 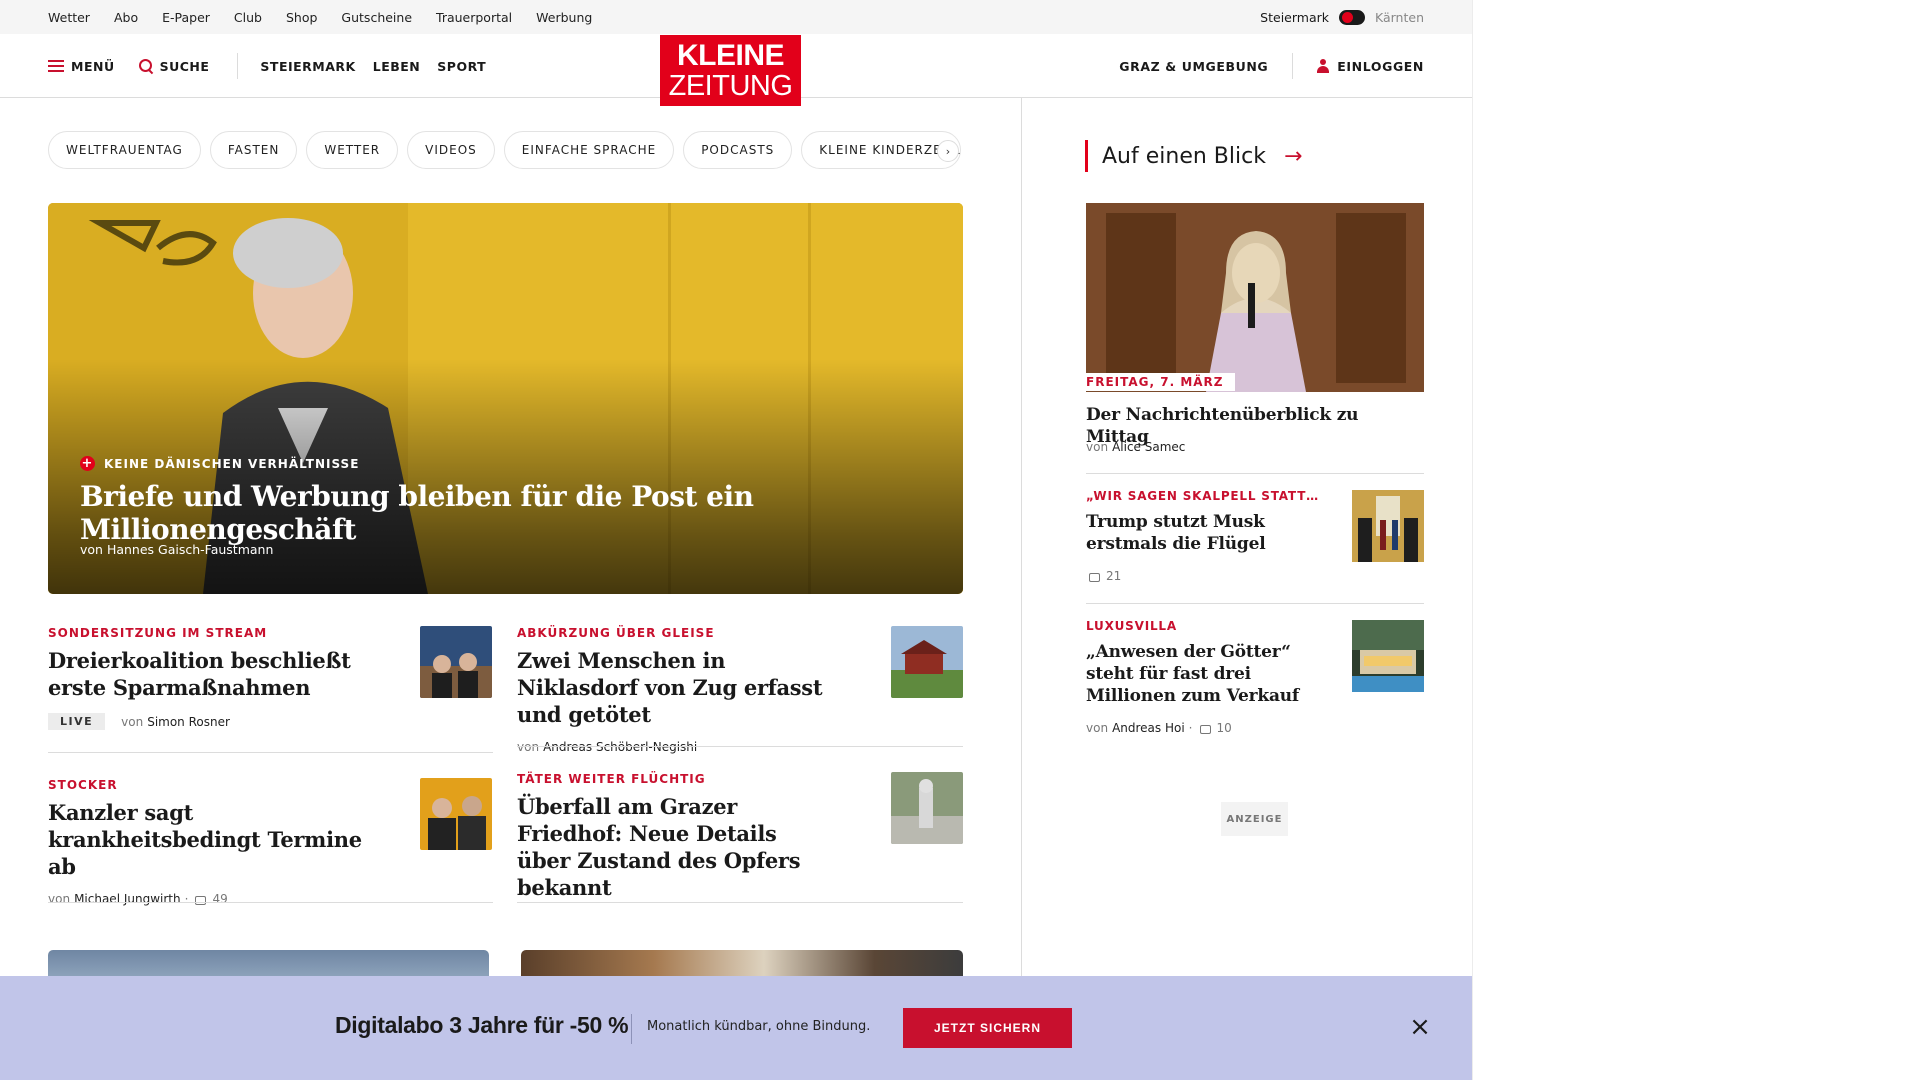 I want to click on ad-label: ANZEIGE, so click(x=1254, y=819).